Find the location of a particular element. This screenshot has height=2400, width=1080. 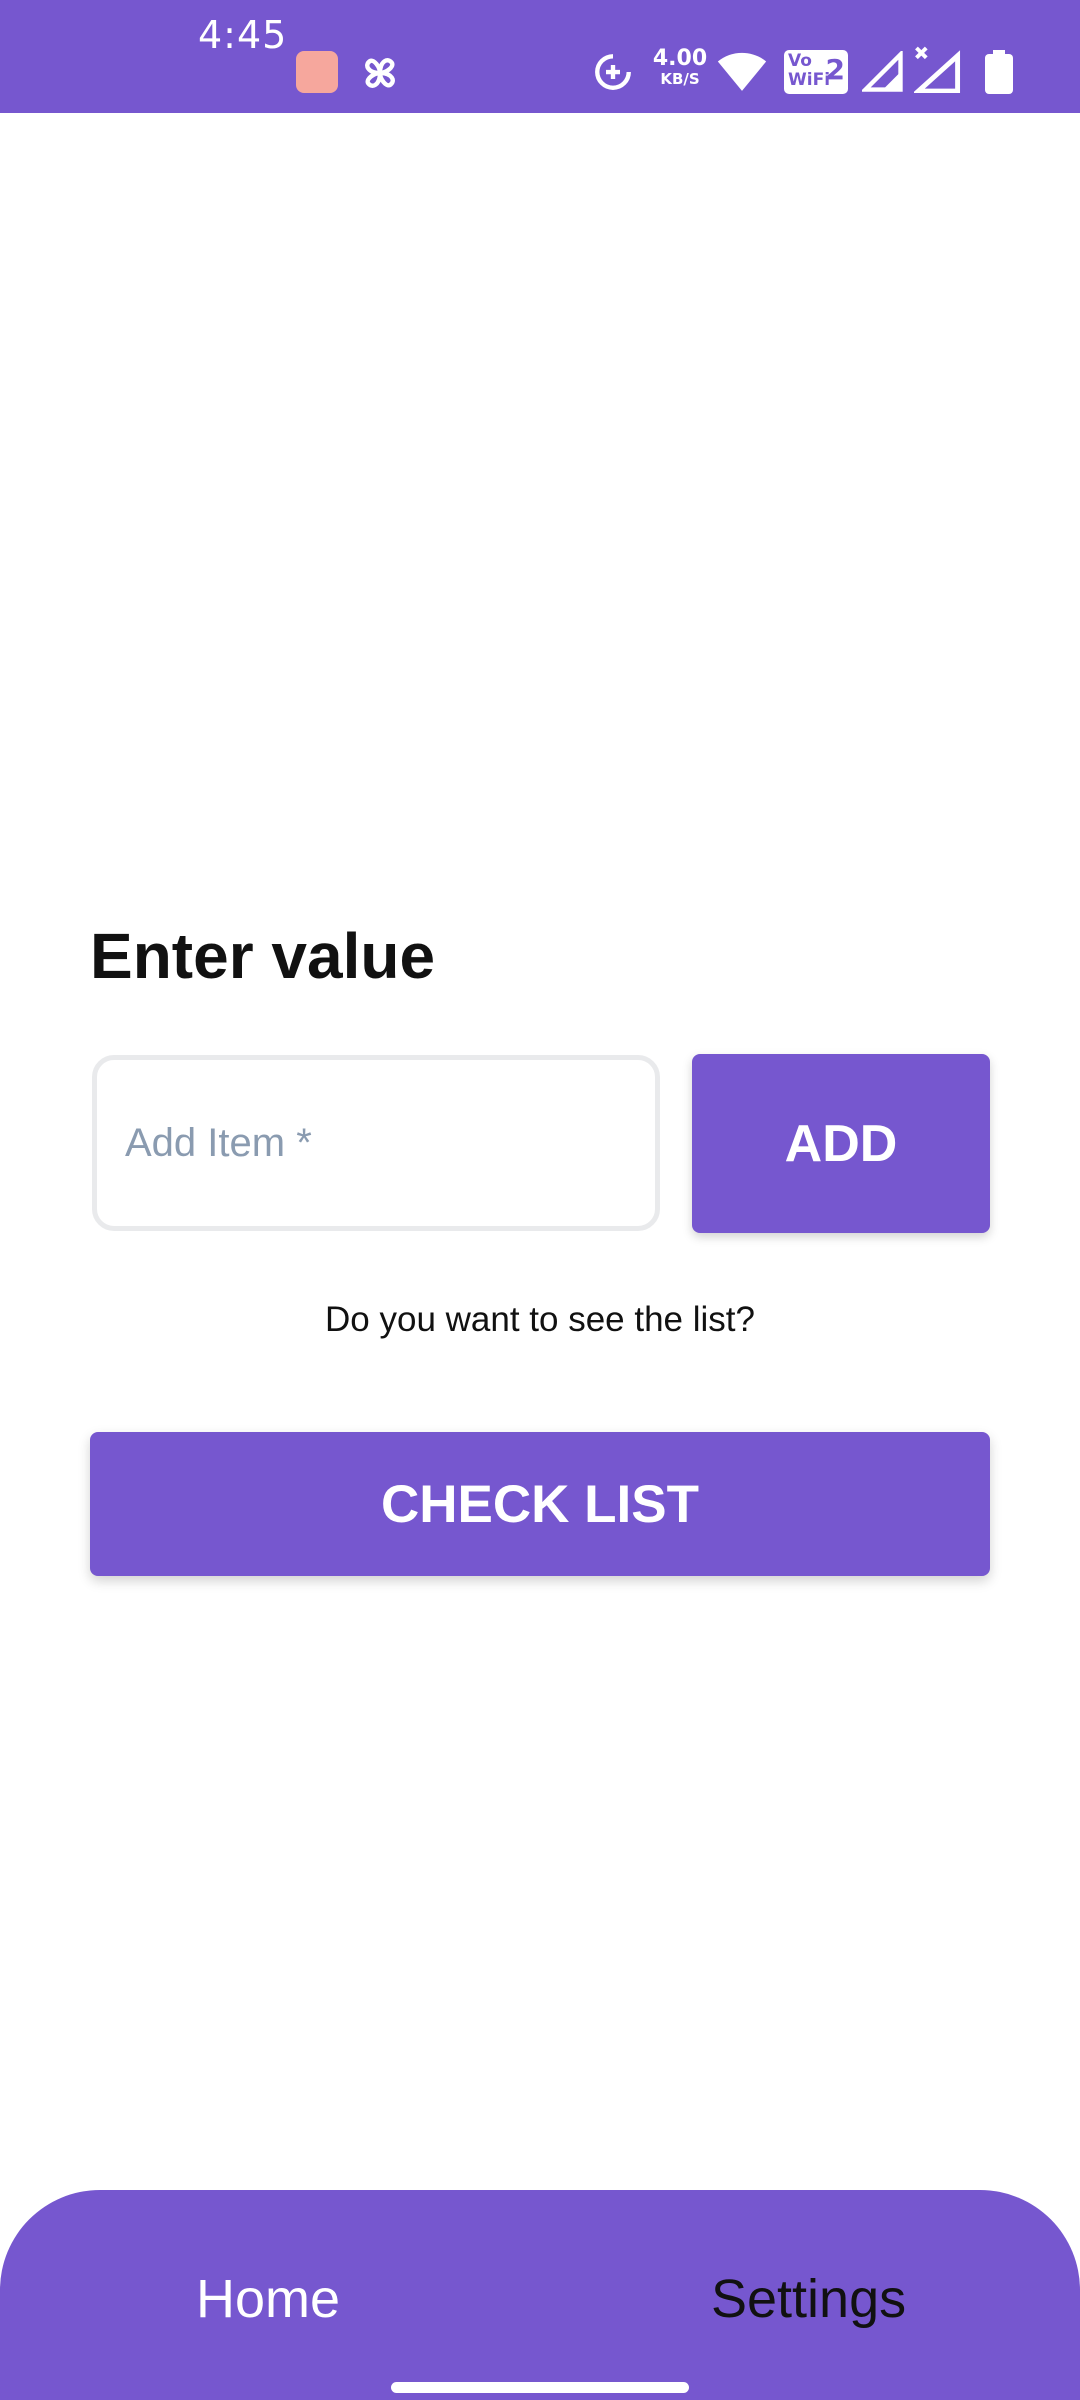

add-item-input is located at coordinates (375, 1143).